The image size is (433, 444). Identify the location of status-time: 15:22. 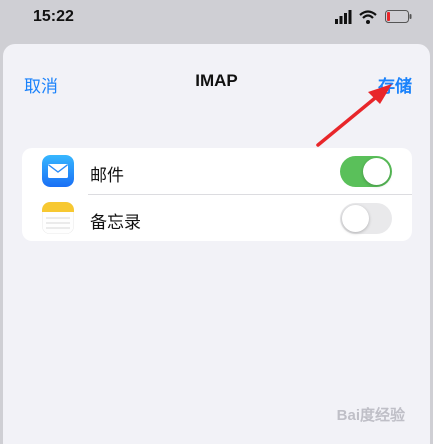
(53, 16).